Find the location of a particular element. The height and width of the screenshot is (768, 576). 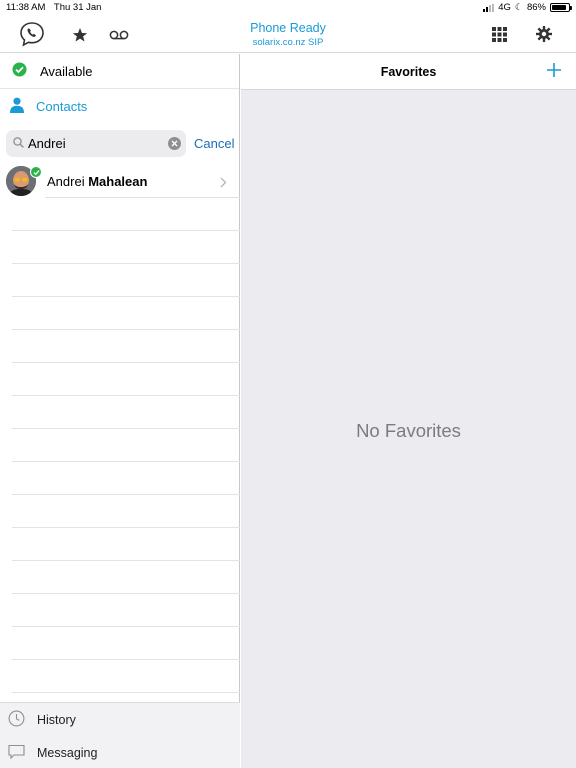

status-bar: 11:38 AM Thu 31 Jan 4G ☾ 86% is located at coordinates (288, 7).